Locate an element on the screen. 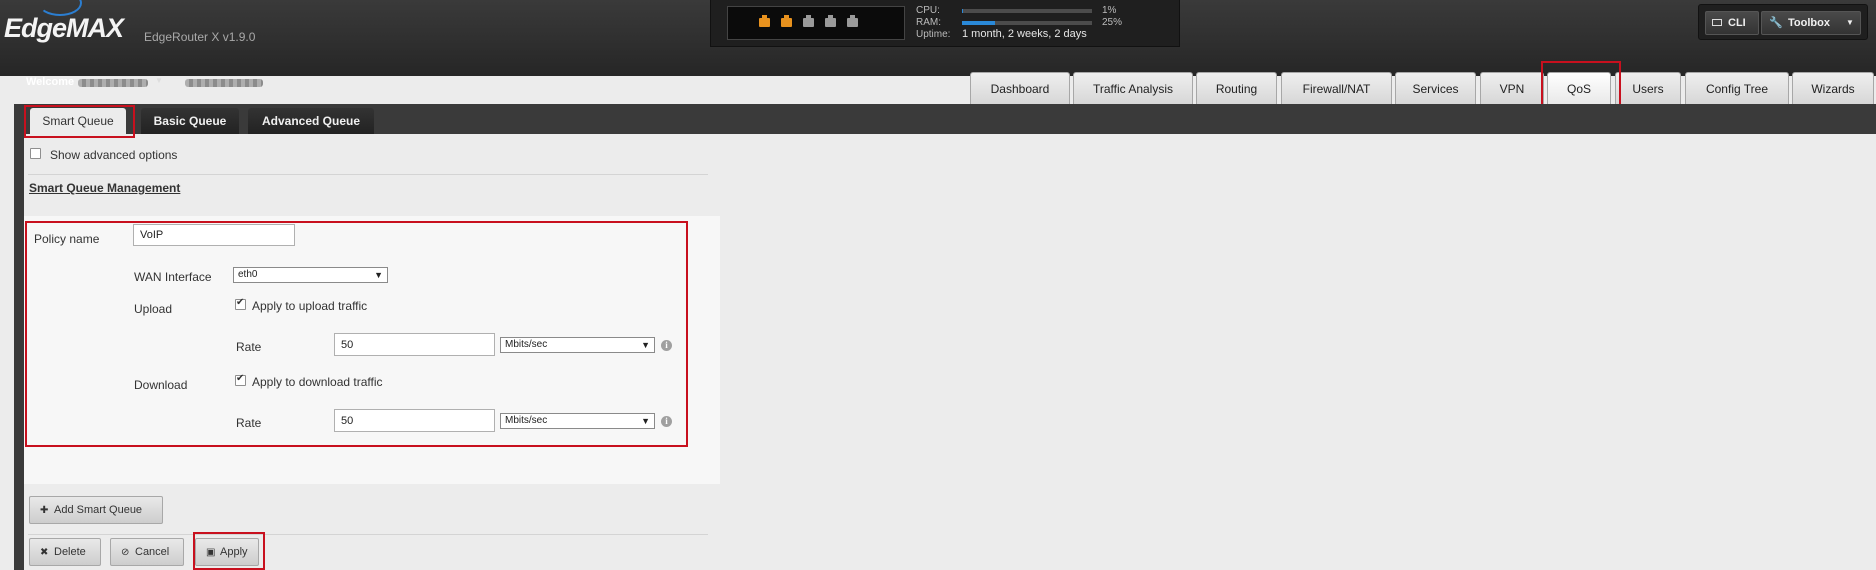  upload-unit-value: Mbits/sec is located at coordinates (526, 344).